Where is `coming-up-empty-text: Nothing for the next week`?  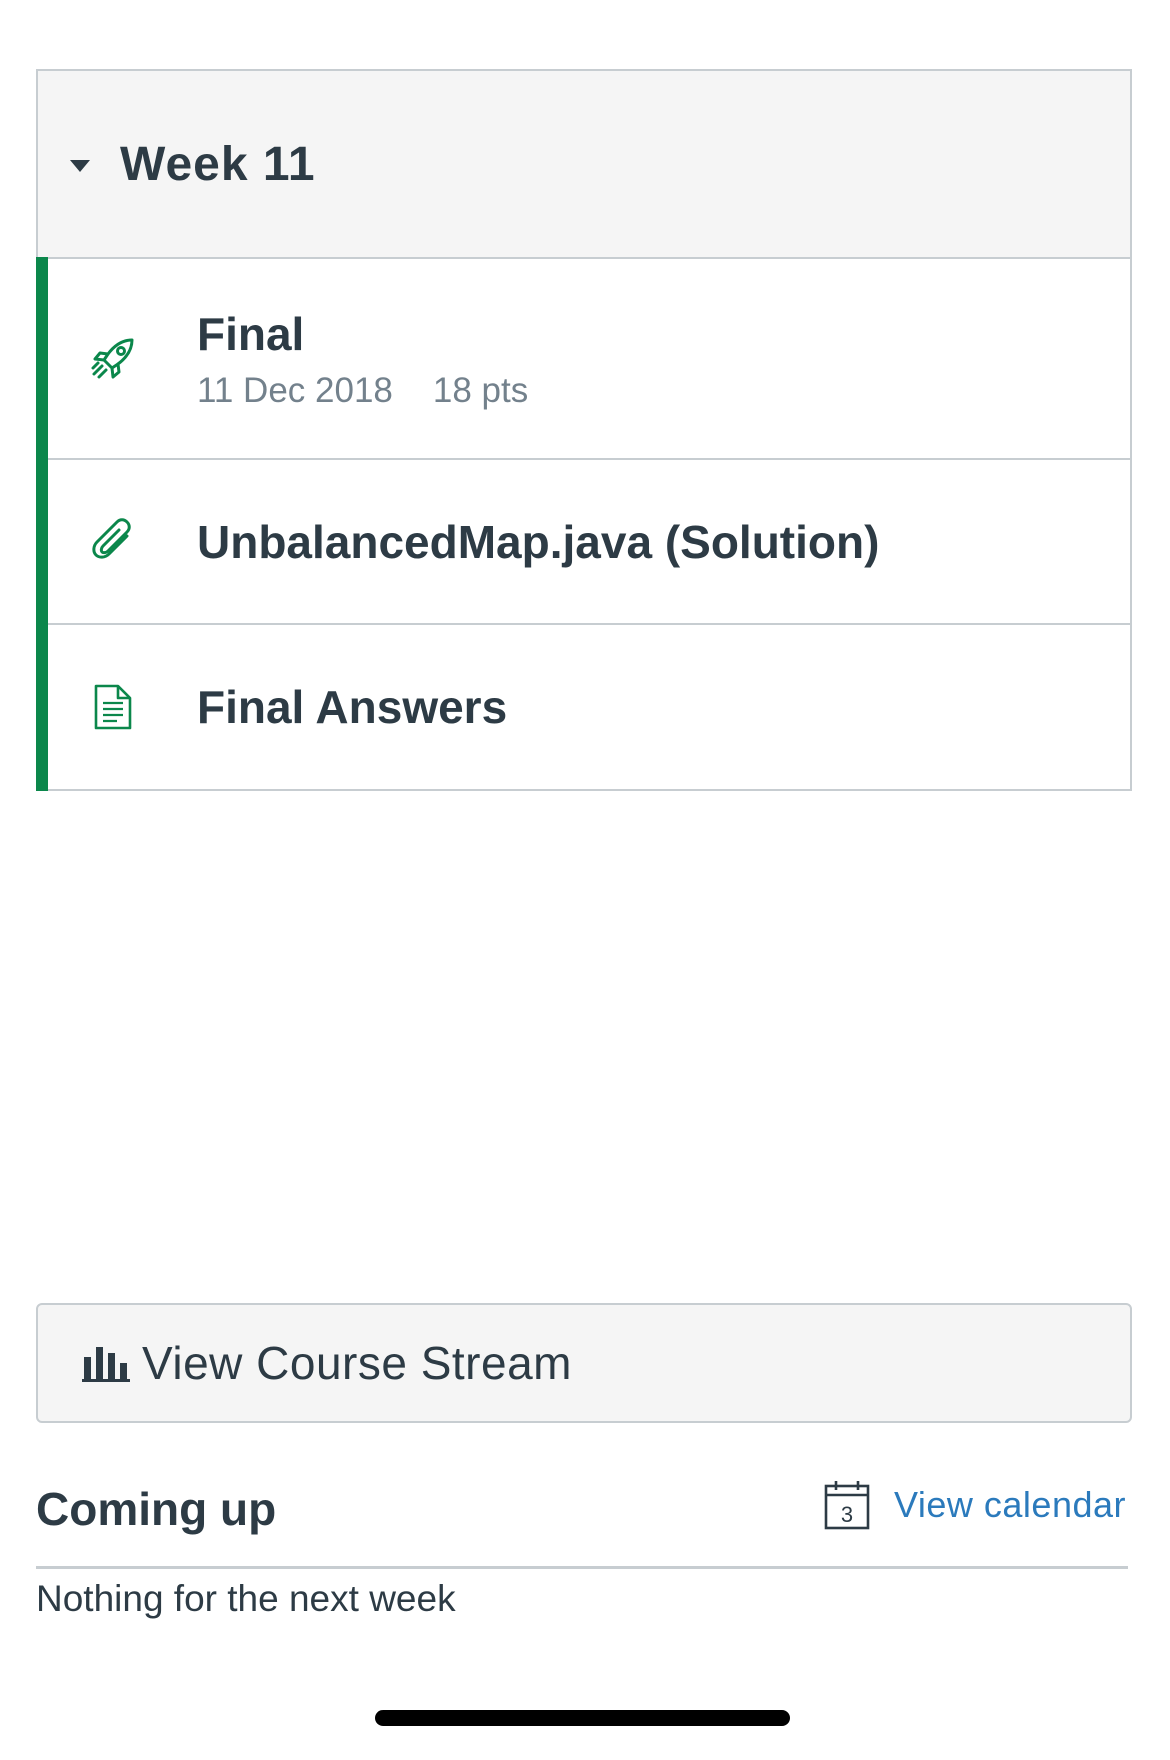
coming-up-empty-text: Nothing for the next week is located at coordinates (246, 1598).